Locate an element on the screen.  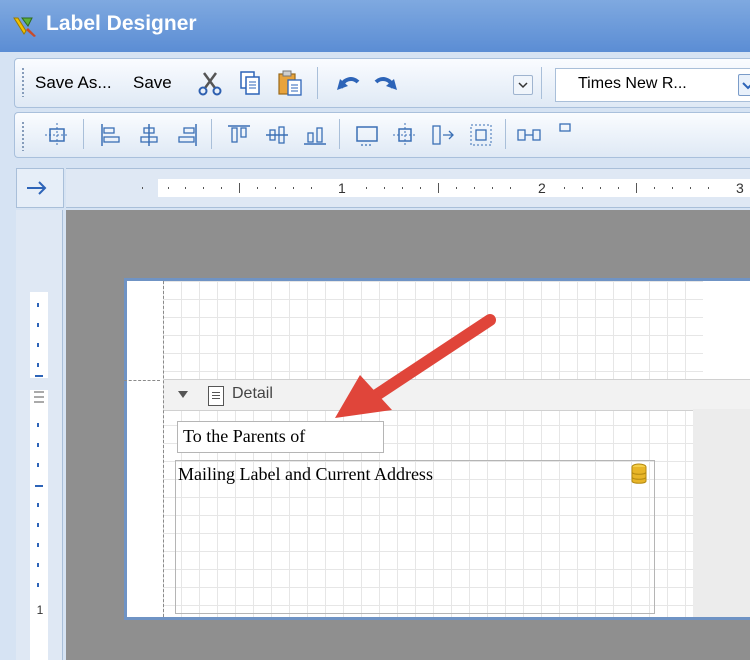
undo-icon is located at coordinates (348, 83).